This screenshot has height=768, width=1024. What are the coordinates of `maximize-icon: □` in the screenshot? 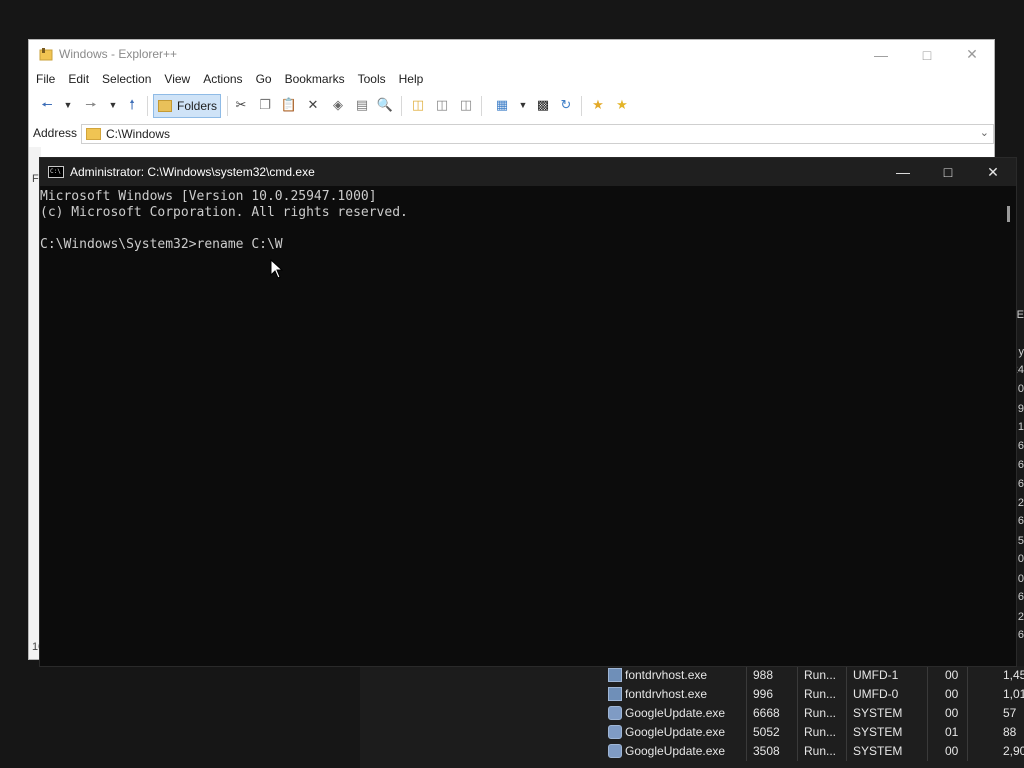 It's located at (927, 54).